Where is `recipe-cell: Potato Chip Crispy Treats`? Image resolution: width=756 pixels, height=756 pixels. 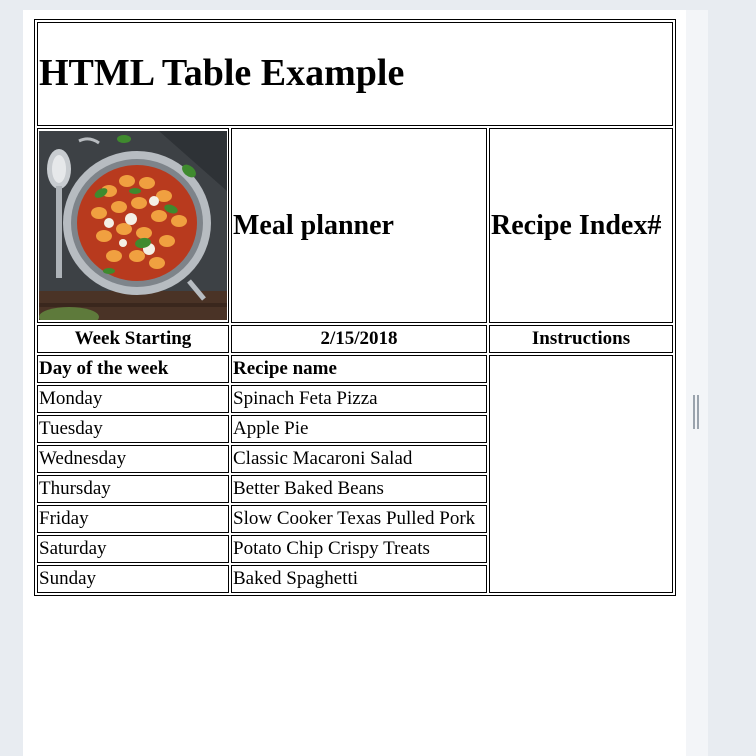
recipe-cell: Potato Chip Crispy Treats is located at coordinates (359, 549).